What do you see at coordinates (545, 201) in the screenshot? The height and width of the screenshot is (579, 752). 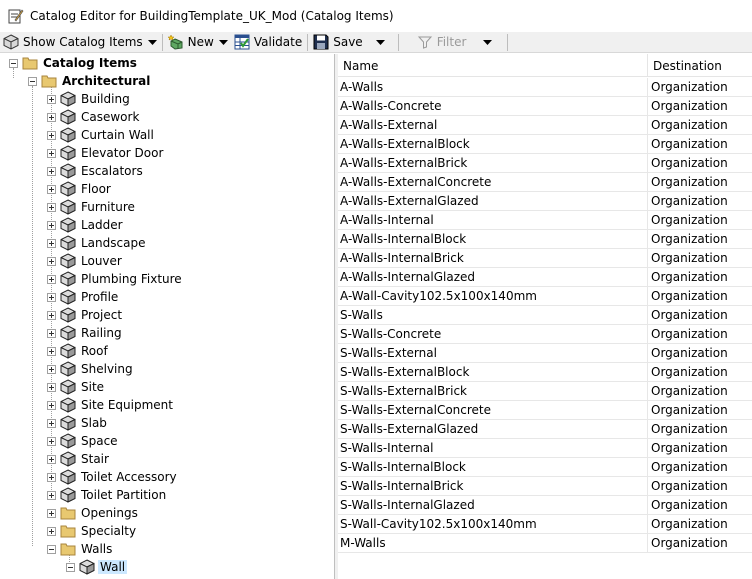 I see `table-row: A-Walls-ExternalGlazed Organization` at bounding box center [545, 201].